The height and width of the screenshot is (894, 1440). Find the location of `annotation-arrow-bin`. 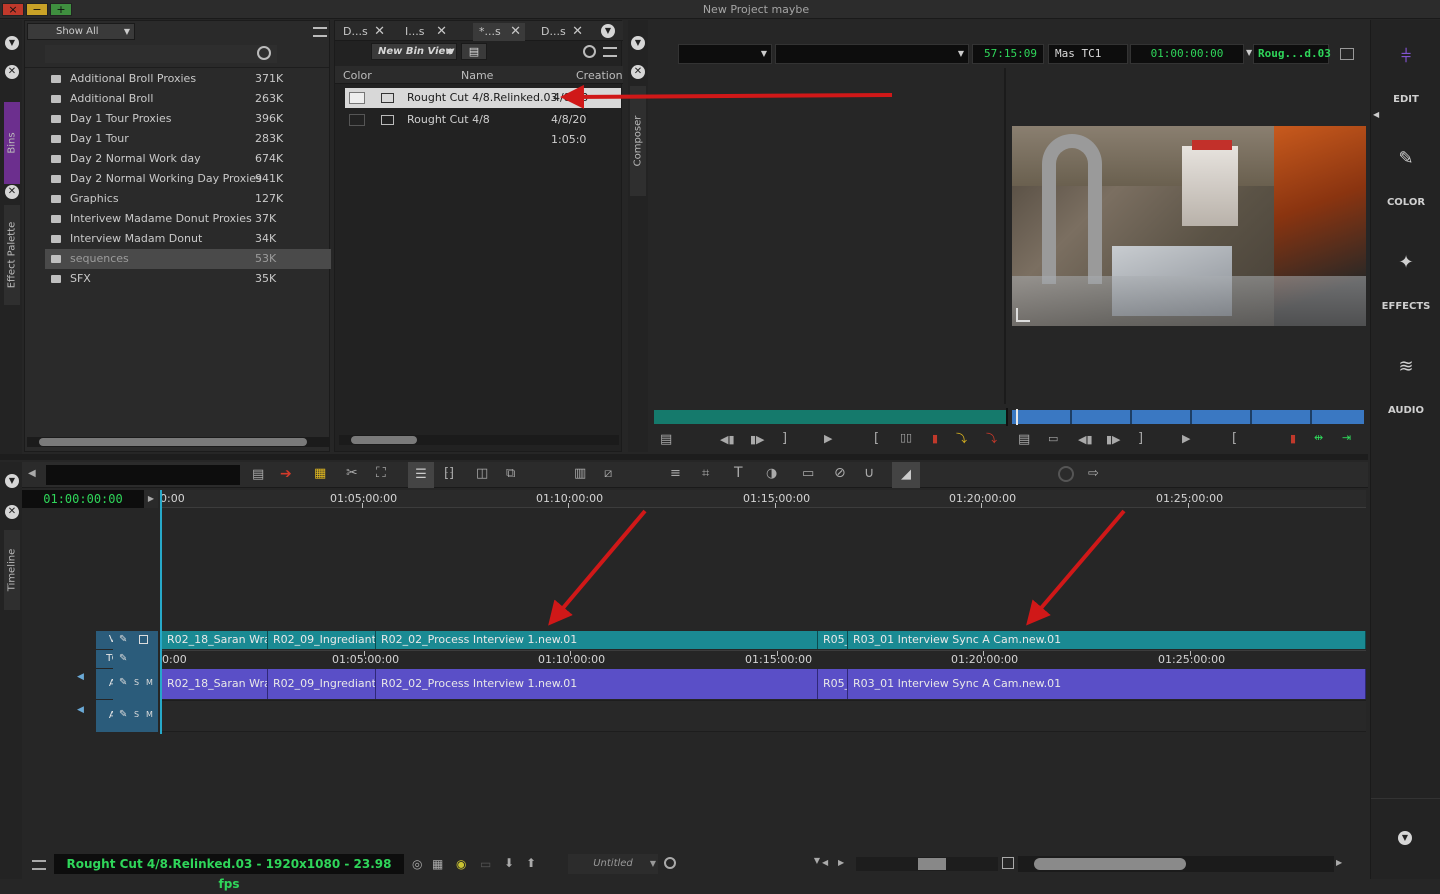

annotation-arrow-bin is located at coordinates (726, 96).